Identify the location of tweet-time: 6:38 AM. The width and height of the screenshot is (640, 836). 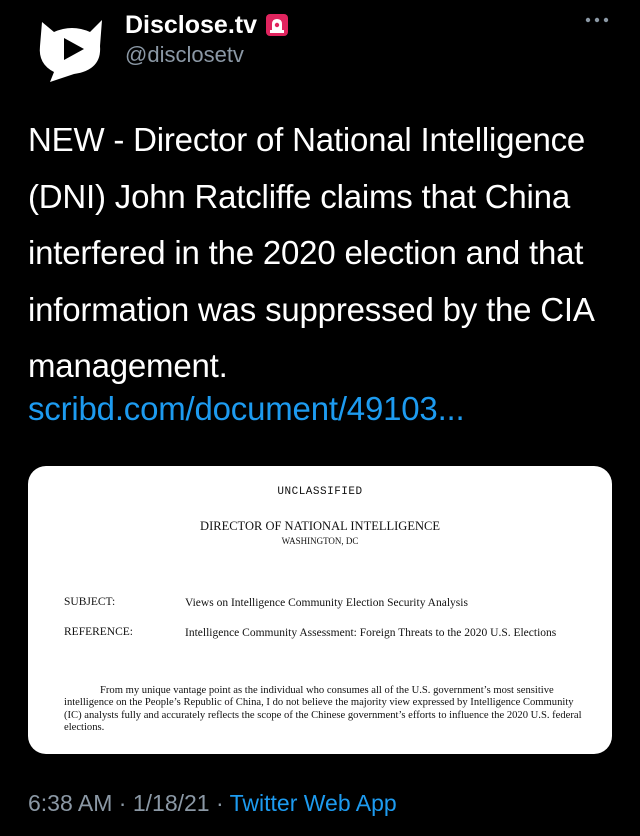
(70, 803).